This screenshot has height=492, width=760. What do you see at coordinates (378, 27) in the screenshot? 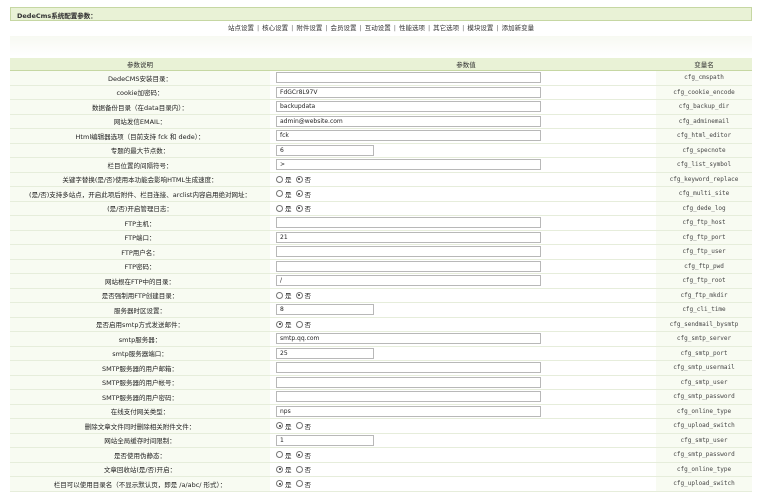
I see `tab-5: 互动设置` at bounding box center [378, 27].